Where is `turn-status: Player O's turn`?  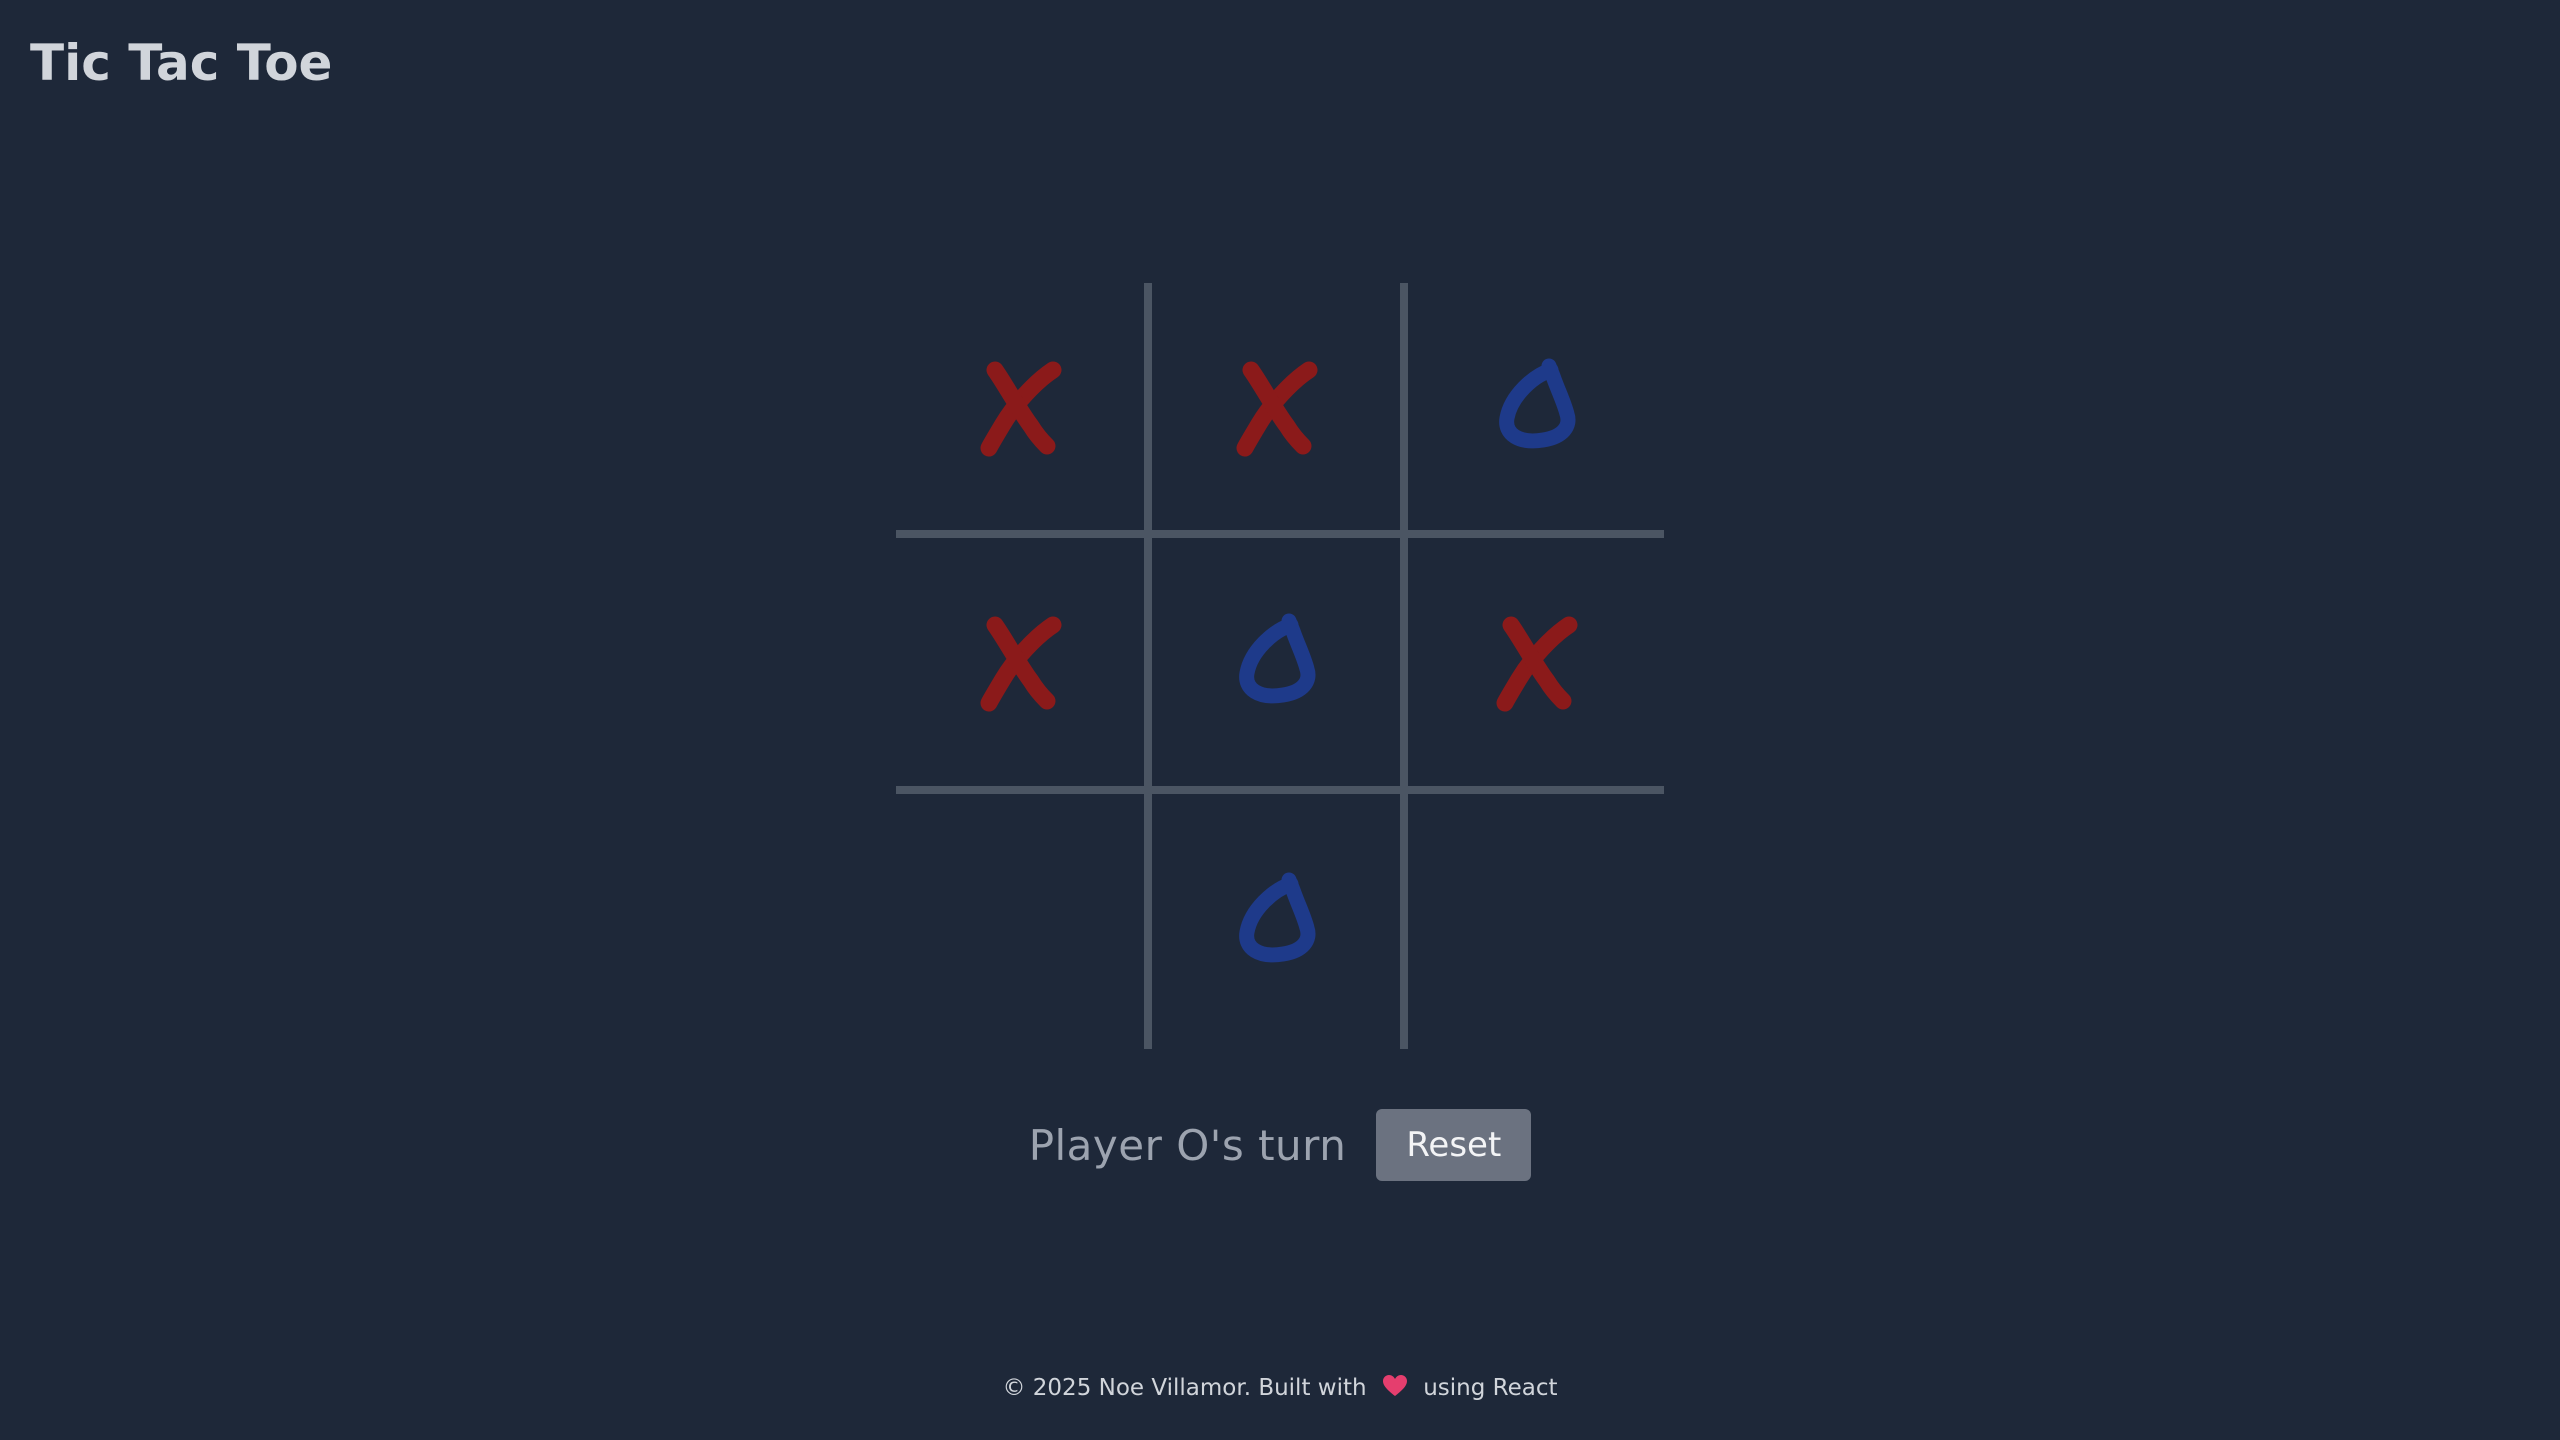
turn-status: Player O's turn is located at coordinates (1187, 1145).